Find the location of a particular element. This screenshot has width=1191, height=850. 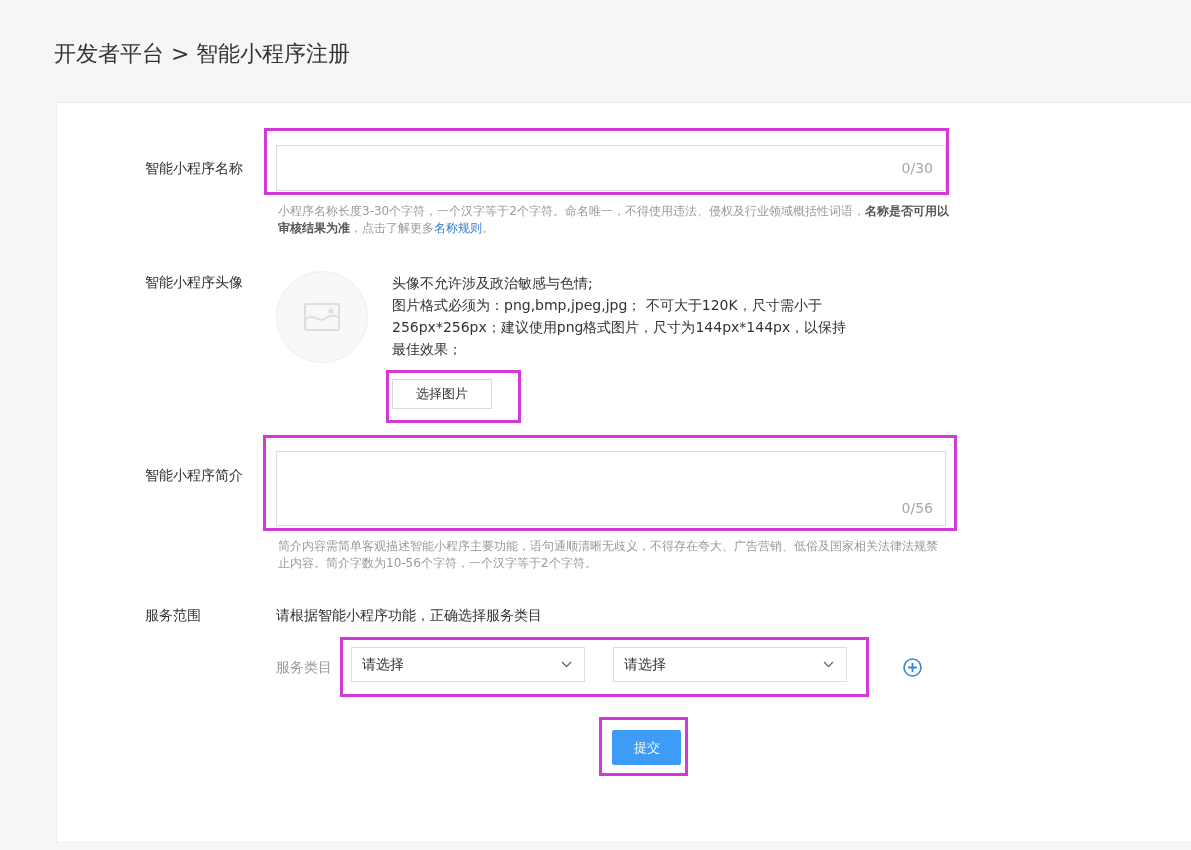

field-label: 智能小程序名称 is located at coordinates (194, 168).